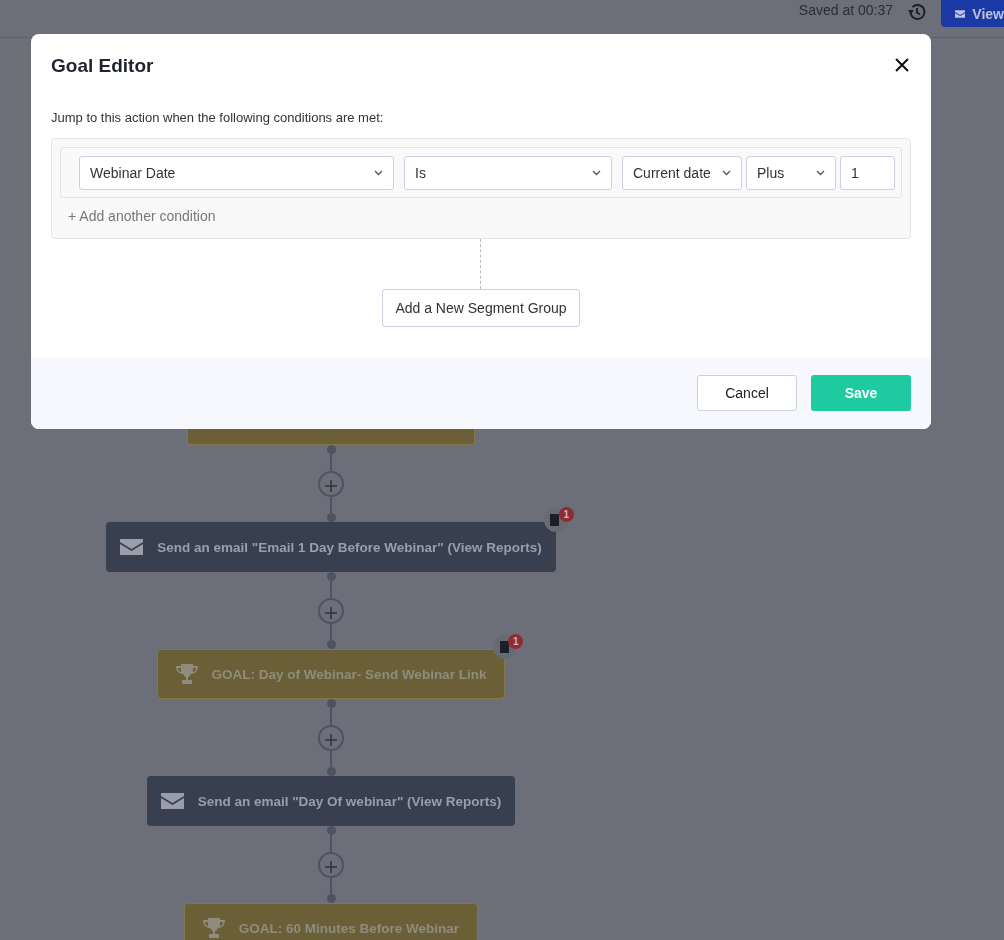 The height and width of the screenshot is (940, 1004). What do you see at coordinates (102, 66) in the screenshot?
I see `dialog-title: Goal Editor` at bounding box center [102, 66].